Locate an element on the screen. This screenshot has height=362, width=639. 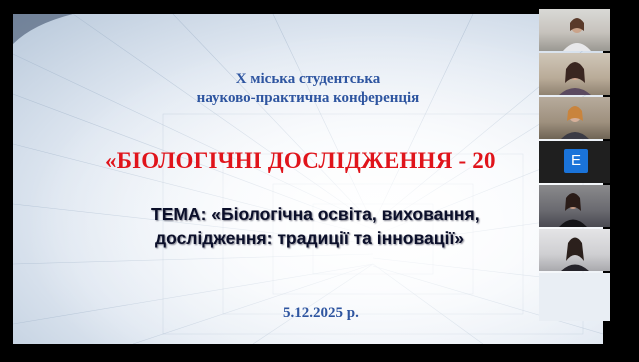
participants-panel: E is located at coordinates (574, 165).